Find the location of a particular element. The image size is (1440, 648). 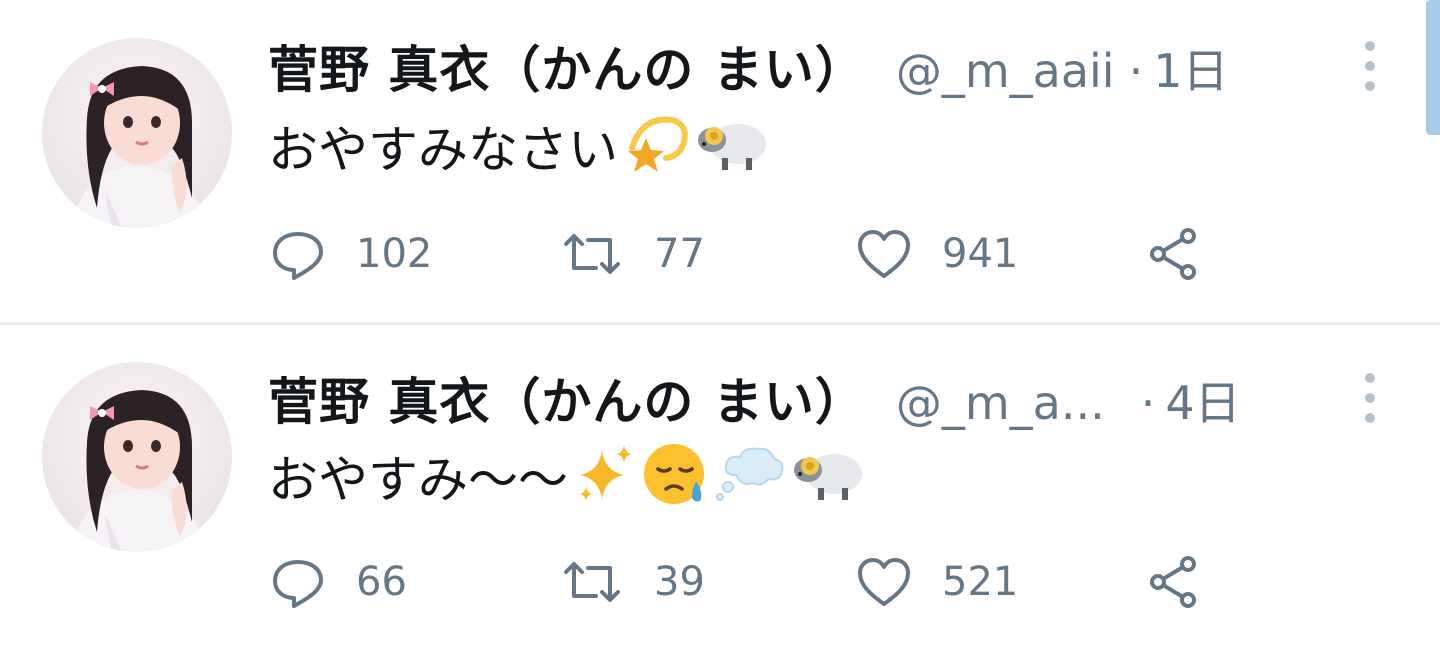

sparkles-emoji is located at coordinates (605, 476).